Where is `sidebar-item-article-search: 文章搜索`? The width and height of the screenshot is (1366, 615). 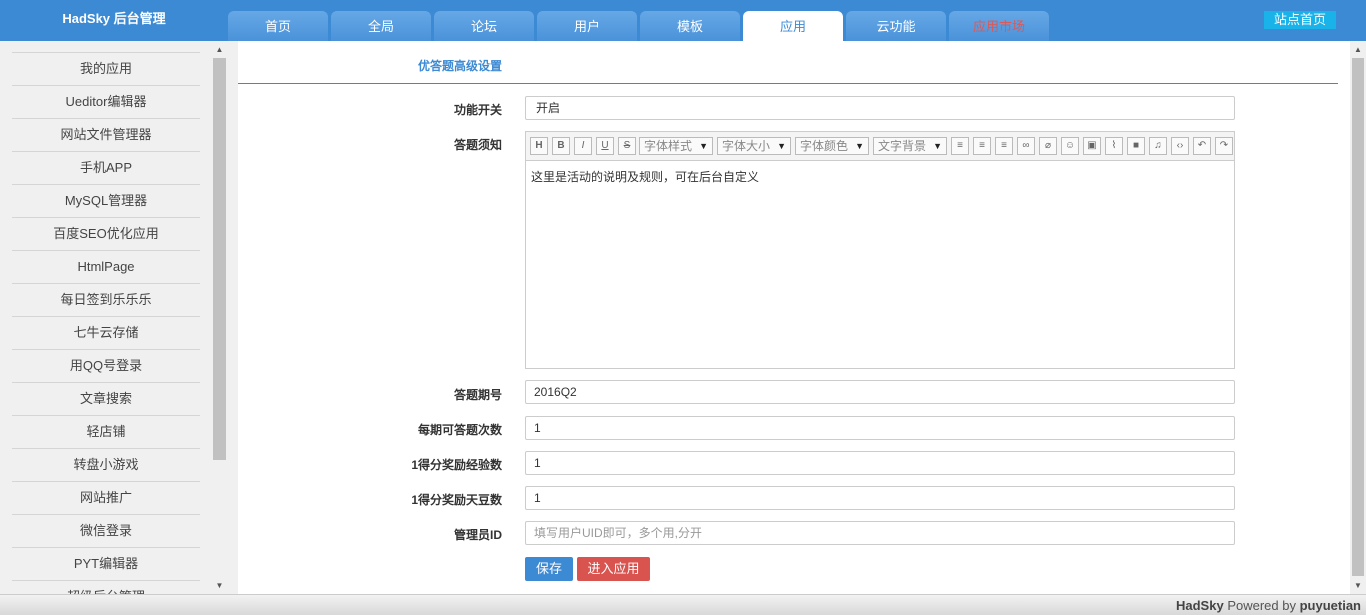
sidebar-item-article-search: 文章搜索 is located at coordinates (106, 398).